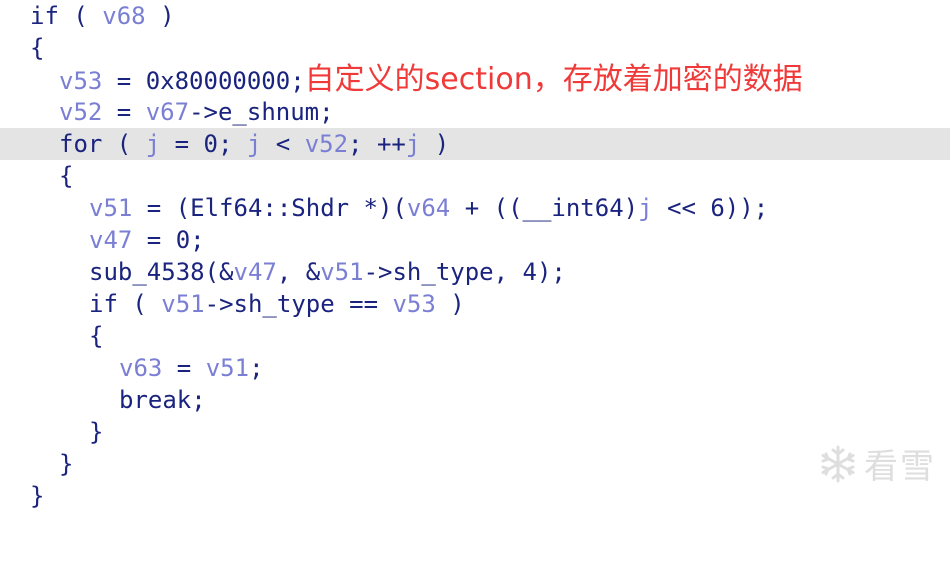 This screenshot has width=950, height=576. I want to click on code-text: = 0x80000000;, so click(203, 81).